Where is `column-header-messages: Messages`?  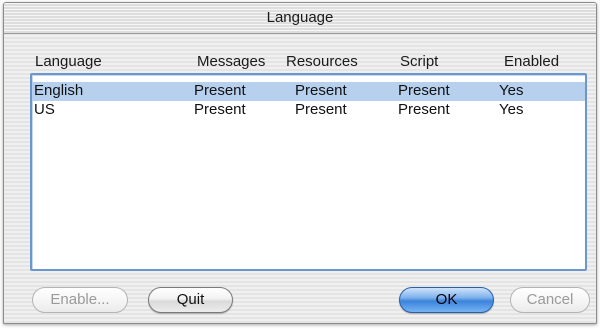 column-header-messages: Messages is located at coordinates (231, 61).